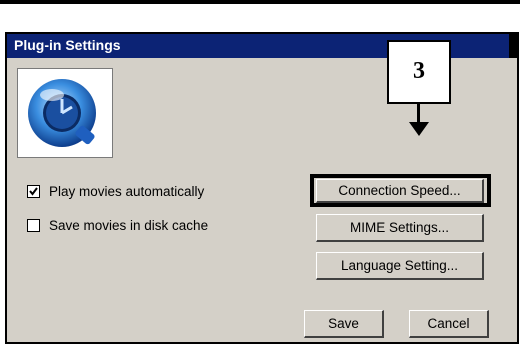 The width and height of the screenshot is (520, 347). What do you see at coordinates (129, 225) in the screenshot?
I see `save-movies-label: Save movies in disk cache` at bounding box center [129, 225].